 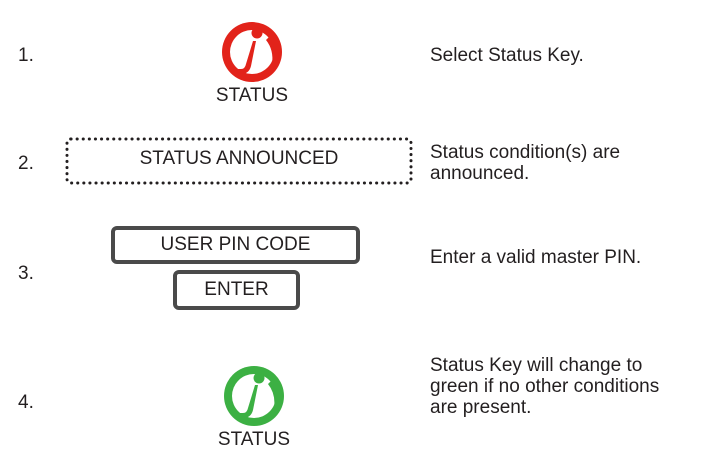 What do you see at coordinates (252, 95) in the screenshot?
I see `step-1-status-label: STATUS` at bounding box center [252, 95].